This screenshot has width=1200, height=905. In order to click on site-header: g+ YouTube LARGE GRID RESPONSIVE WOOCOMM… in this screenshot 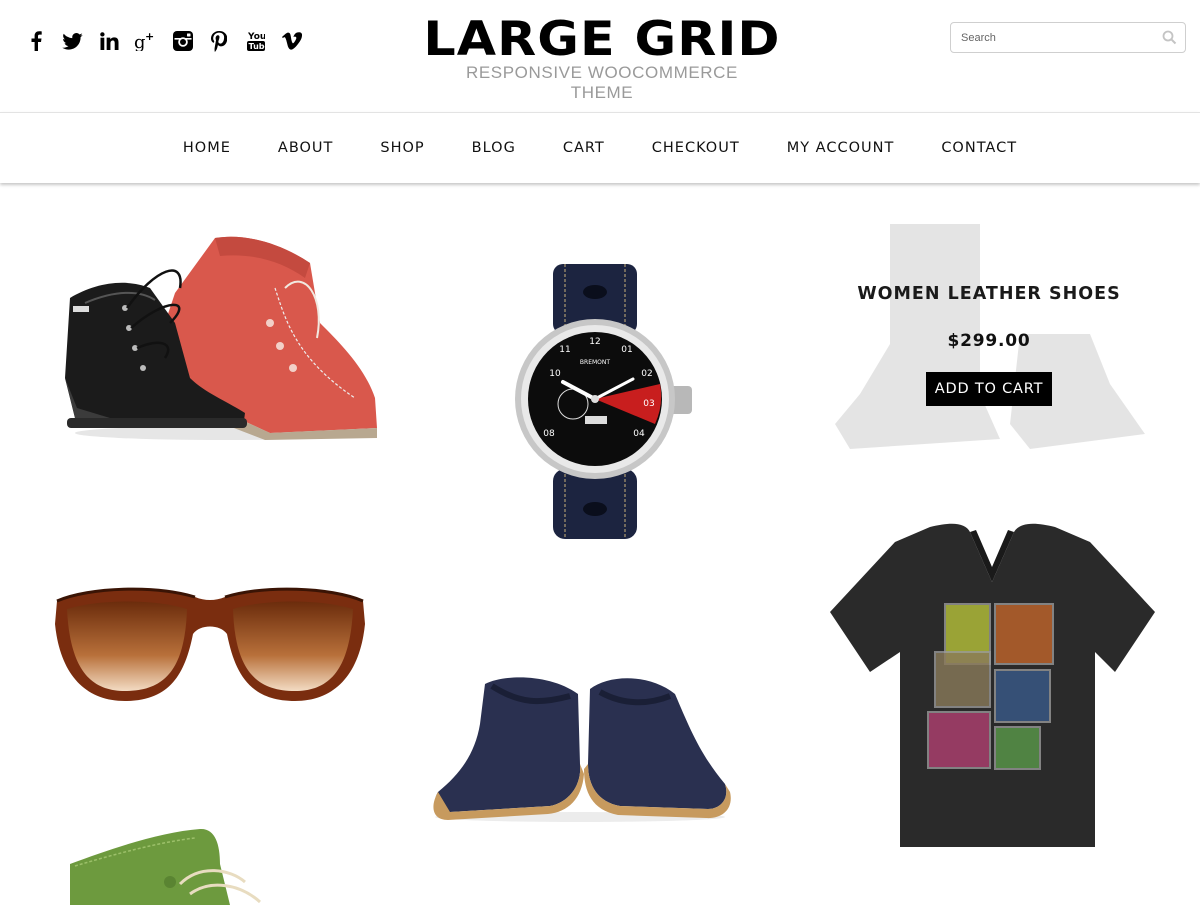, I will do `click(600, 56)`.